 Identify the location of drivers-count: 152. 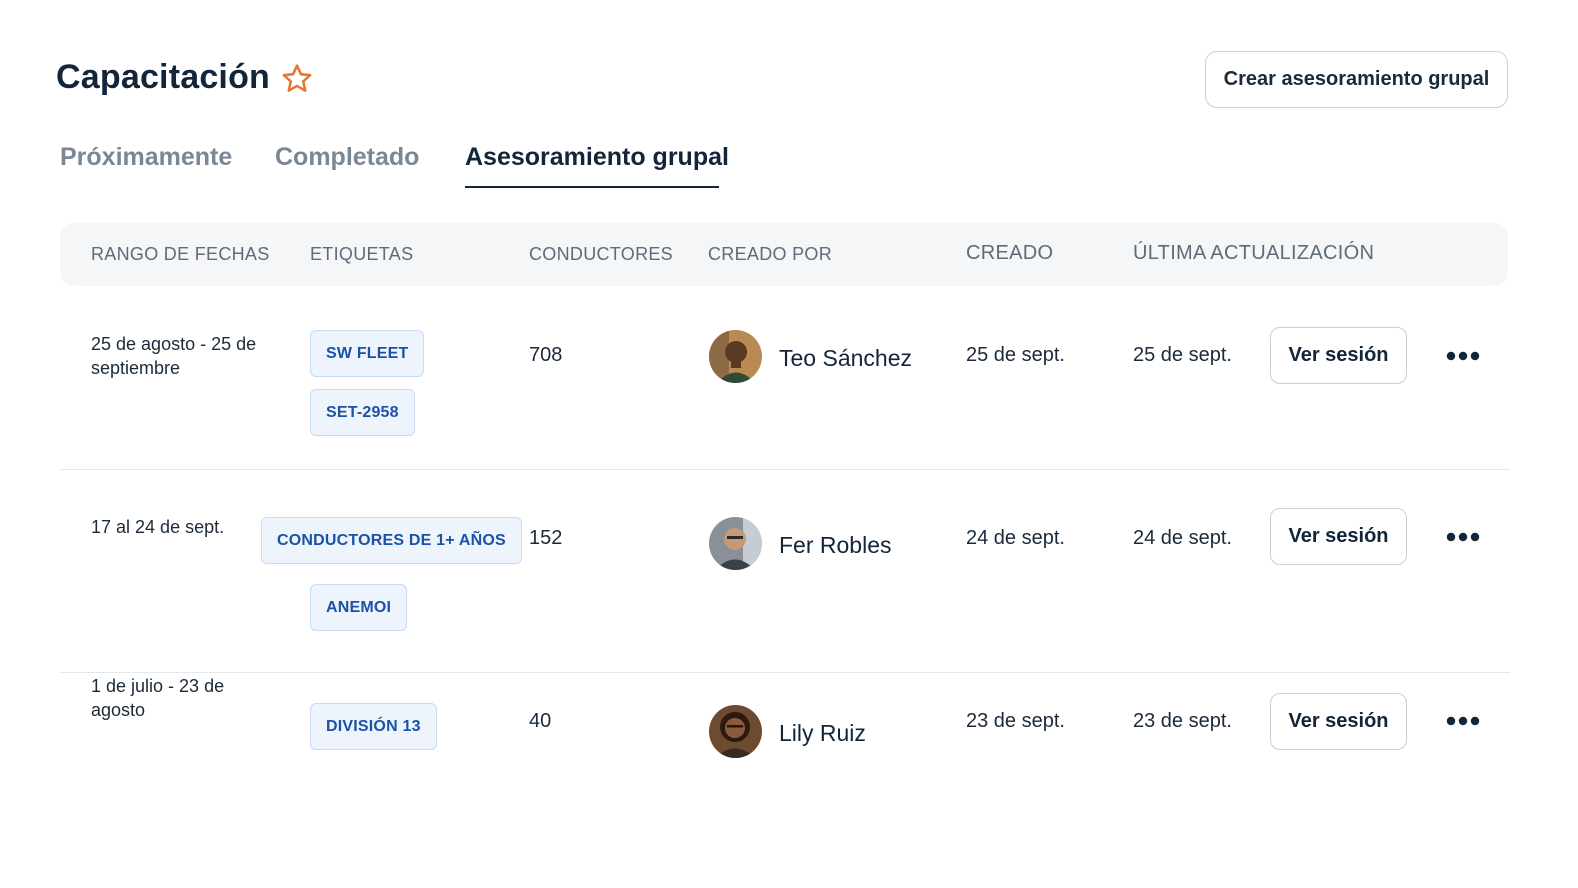
(546, 538).